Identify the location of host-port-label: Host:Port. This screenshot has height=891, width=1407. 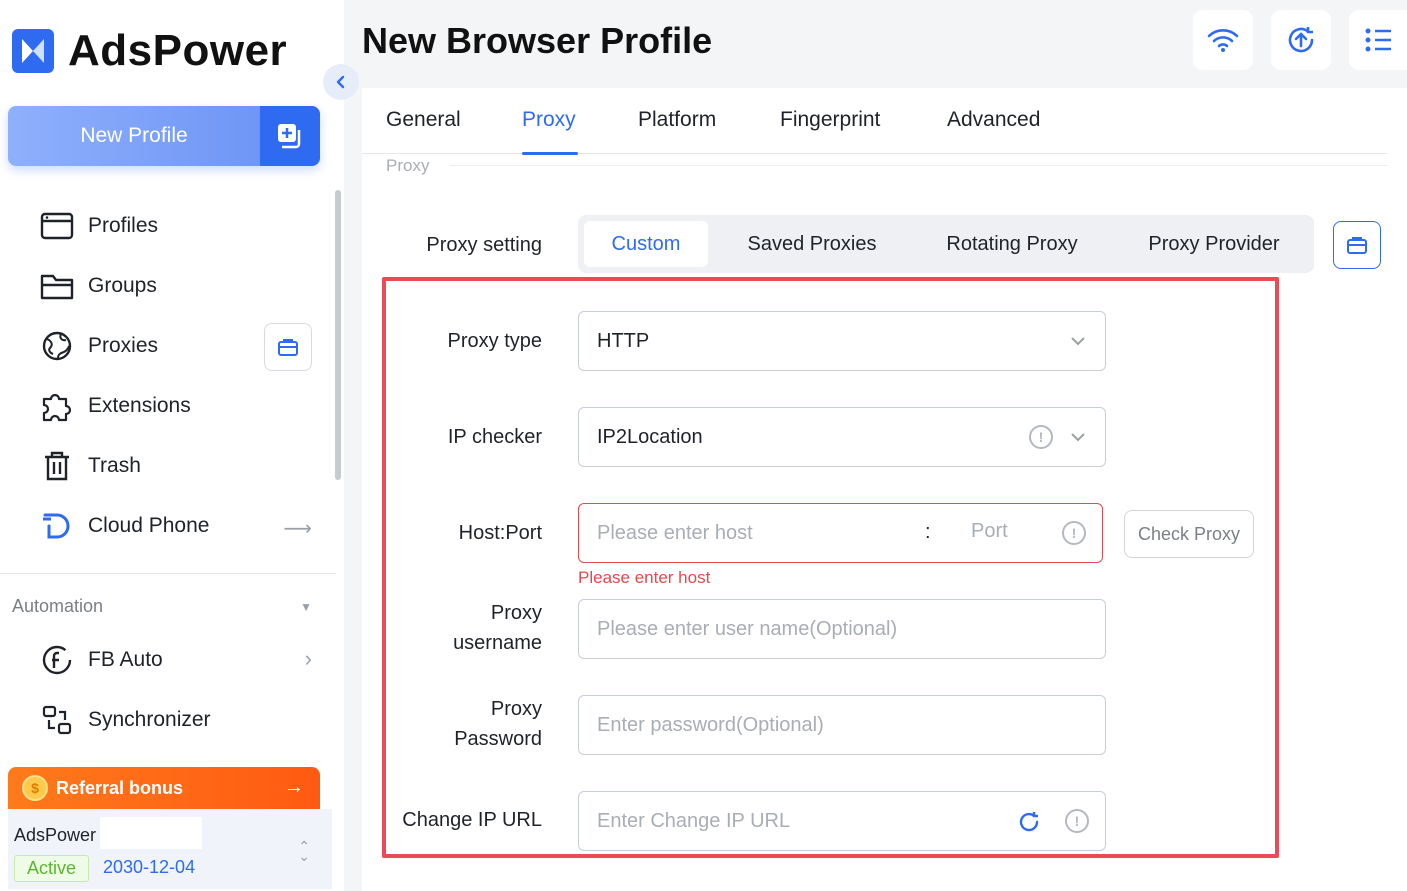
(500, 533).